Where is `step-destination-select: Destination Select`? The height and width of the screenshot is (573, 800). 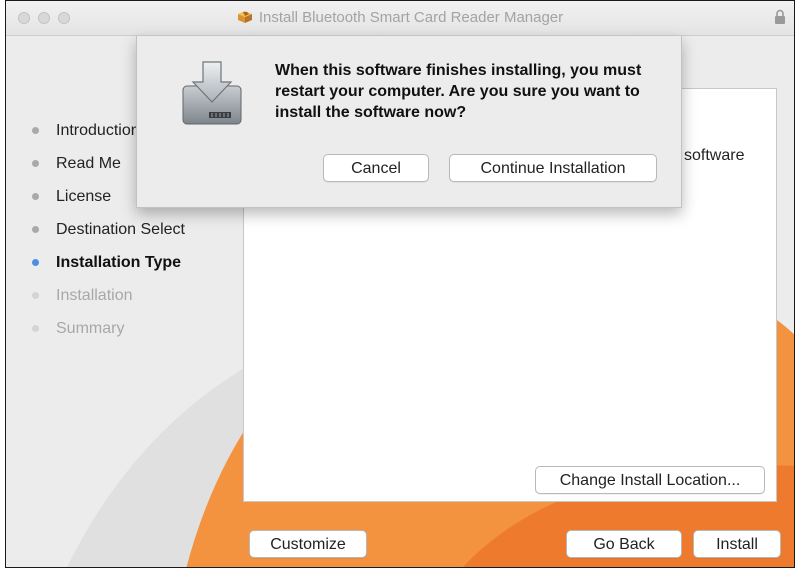
step-destination-select: Destination Select is located at coordinates (105, 229).